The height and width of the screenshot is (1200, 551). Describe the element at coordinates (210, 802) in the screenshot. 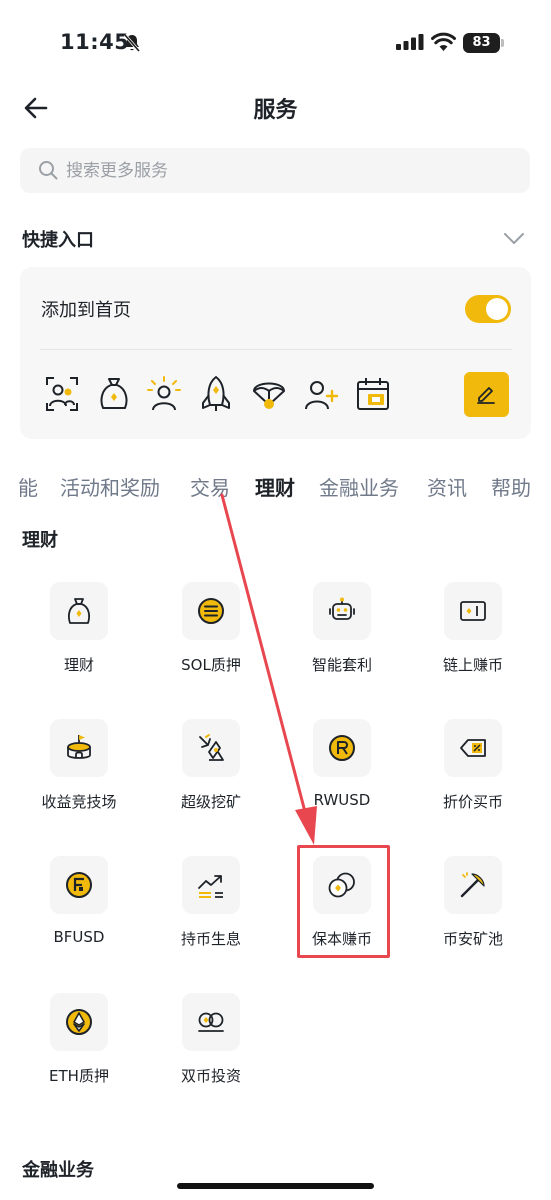

I see `service-label: 超级挖矿` at that location.